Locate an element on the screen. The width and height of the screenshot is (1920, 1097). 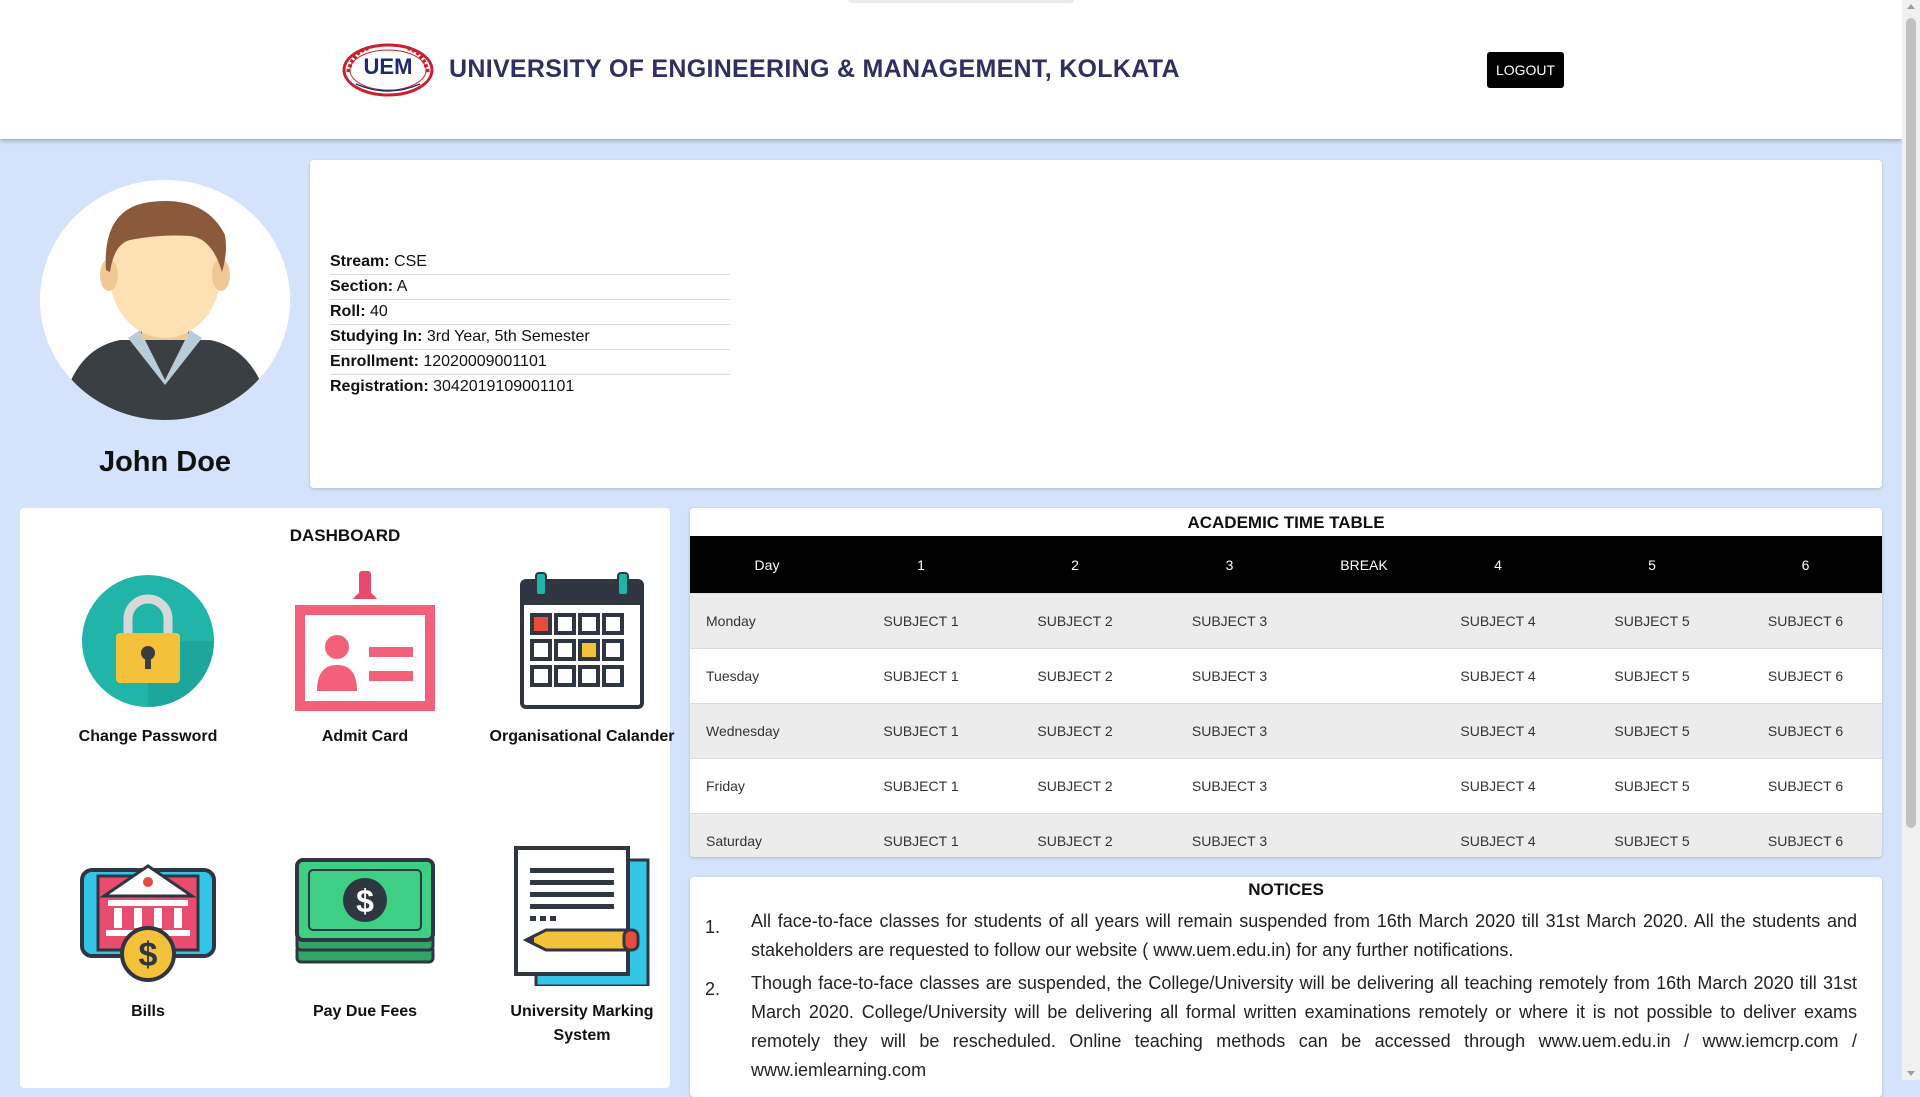
user-avatar-icon is located at coordinates (165, 300).